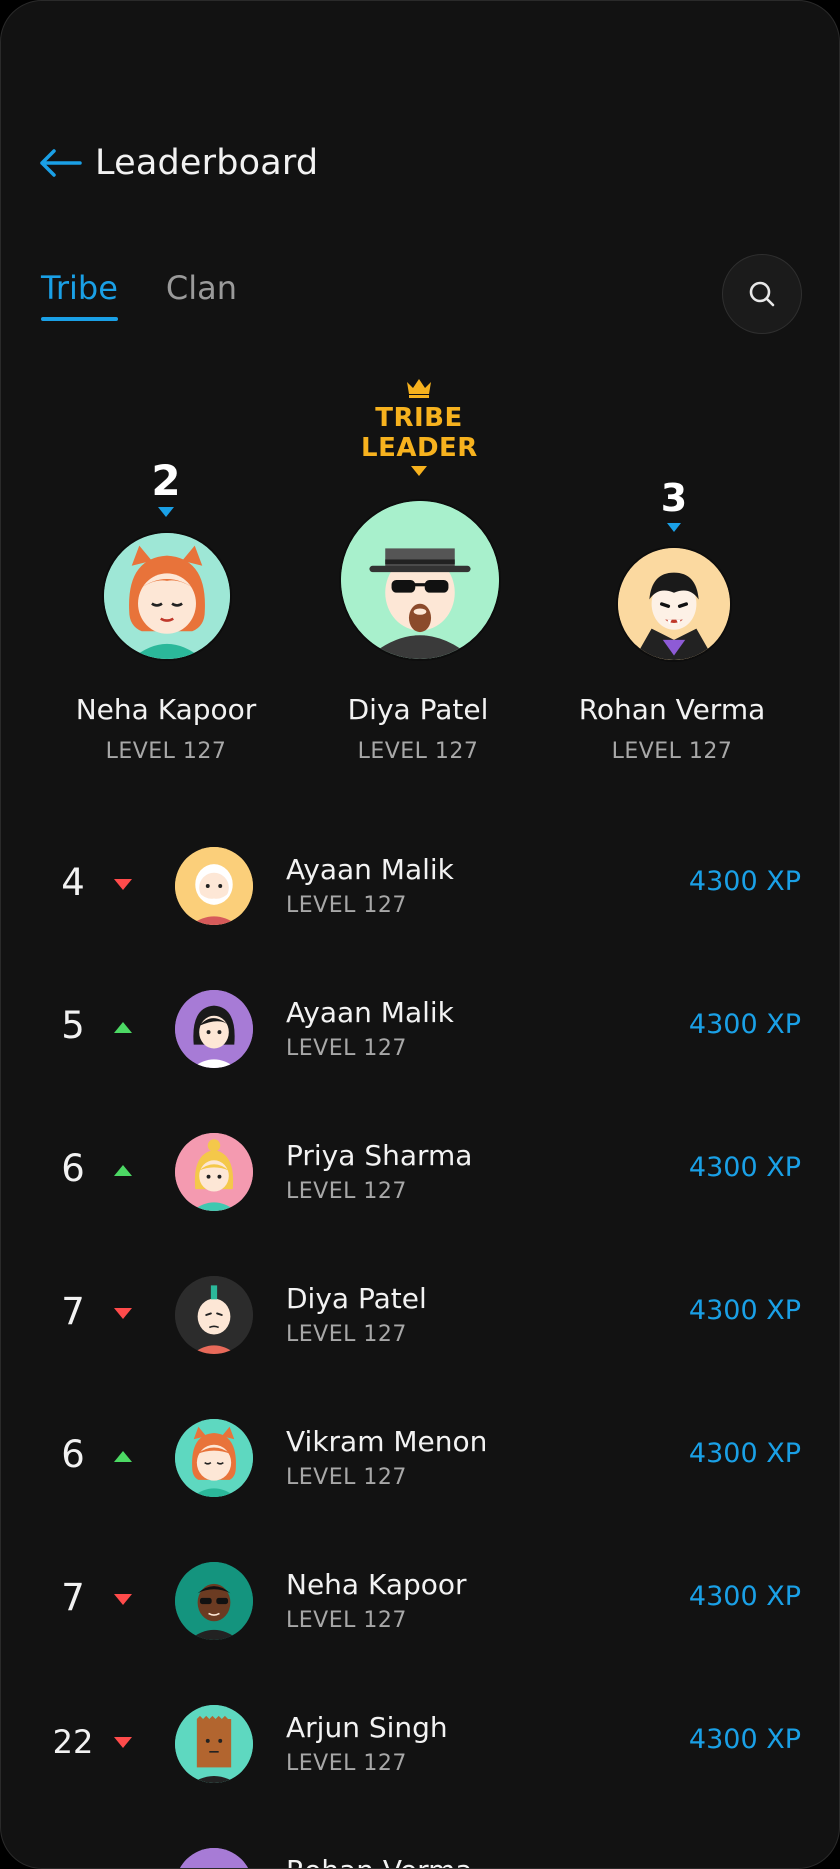 The width and height of the screenshot is (840, 1869). What do you see at coordinates (418, 751) in the screenshot?
I see `podium-level-1: LEVEL 127` at bounding box center [418, 751].